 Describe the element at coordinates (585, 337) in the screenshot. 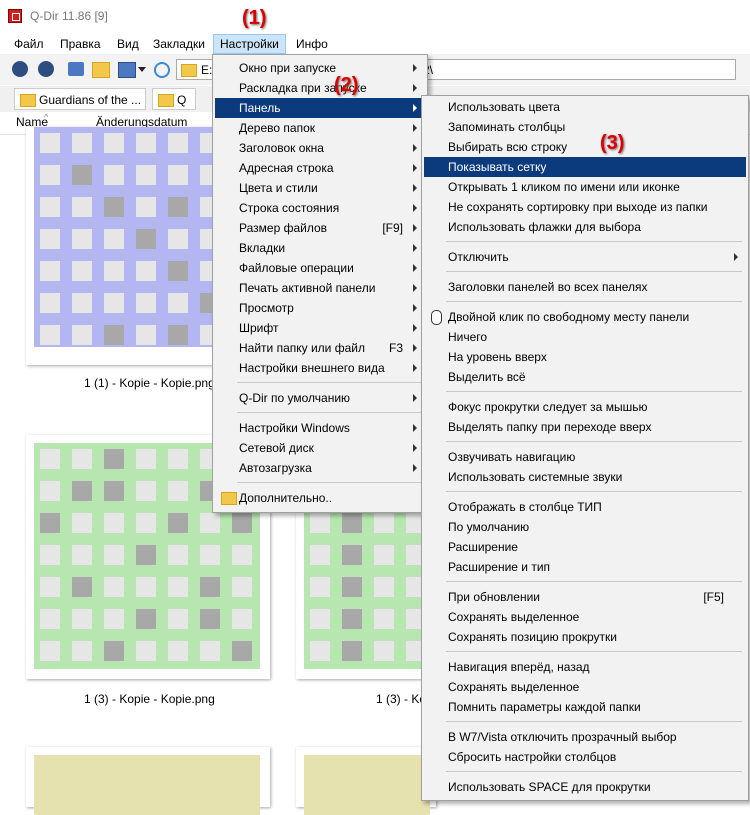

I see `menu-item: Ничего` at that location.